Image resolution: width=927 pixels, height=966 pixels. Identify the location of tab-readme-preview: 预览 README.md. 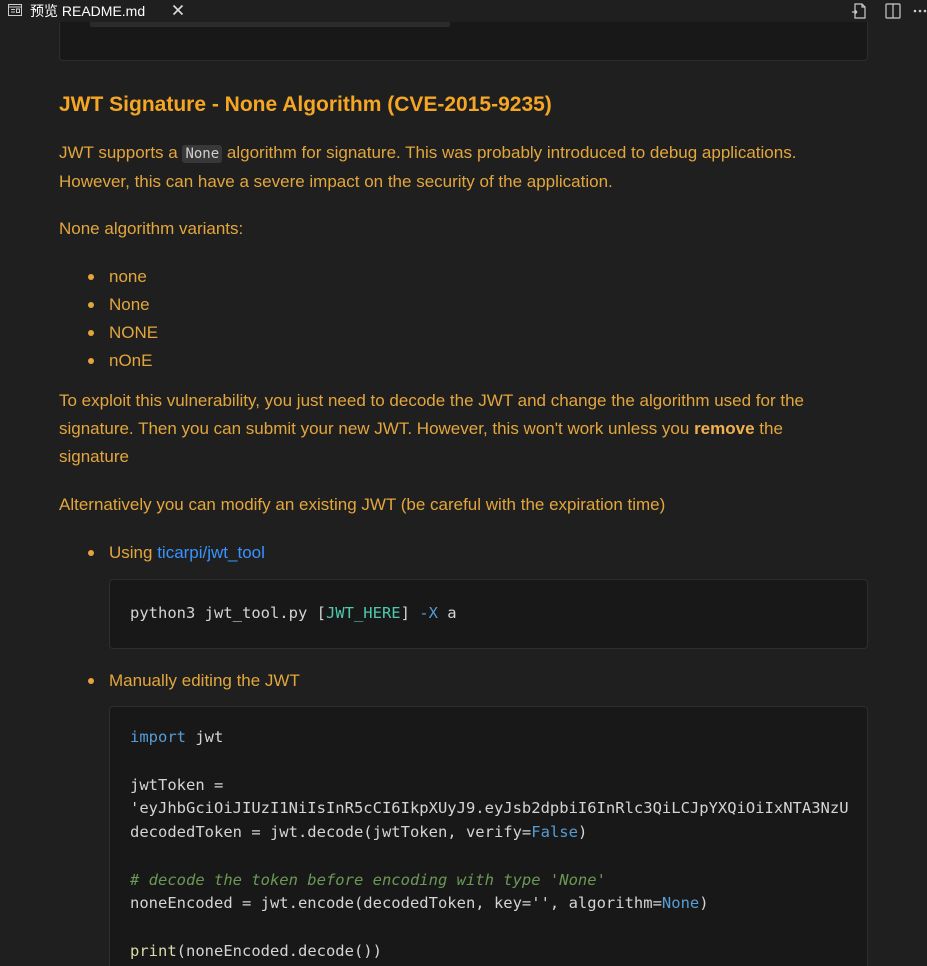
(98, 11).